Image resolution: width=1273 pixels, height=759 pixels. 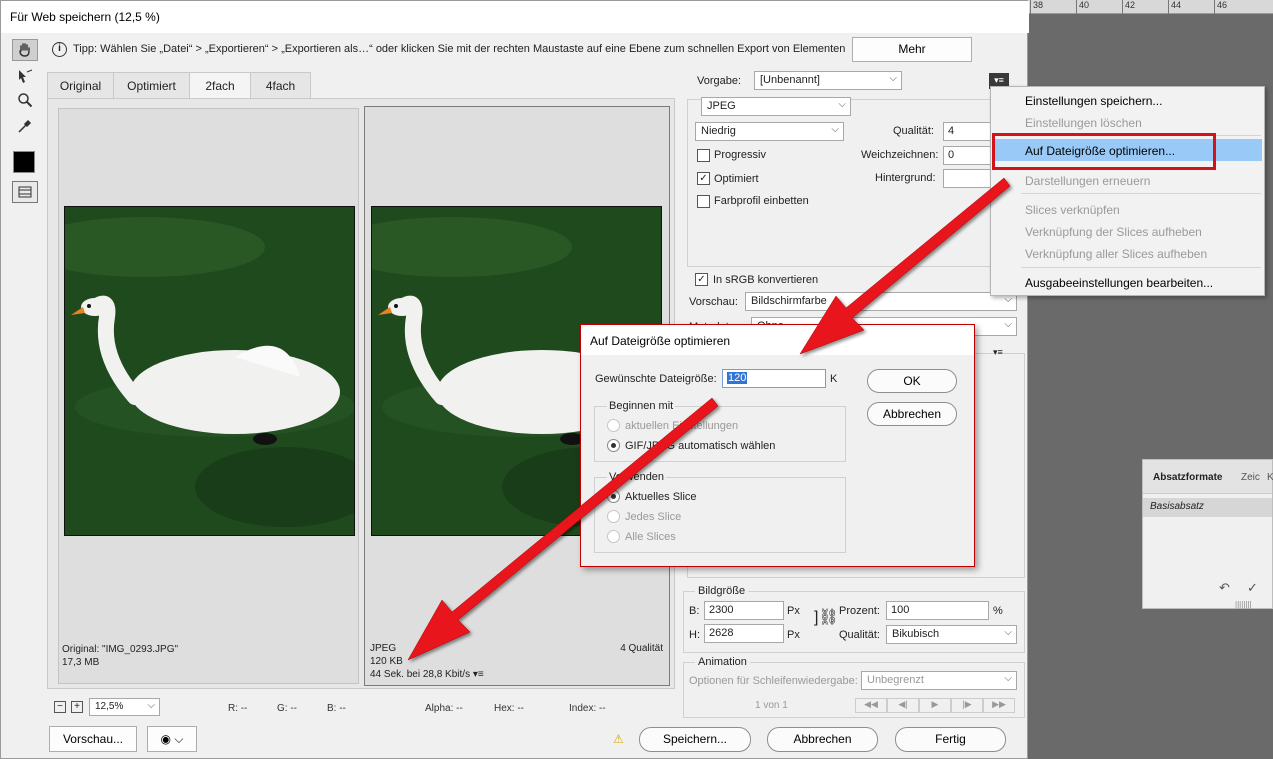 What do you see at coordinates (660, 341) in the screenshot?
I see `dialog-title: Auf Dateigröße optimieren` at bounding box center [660, 341].